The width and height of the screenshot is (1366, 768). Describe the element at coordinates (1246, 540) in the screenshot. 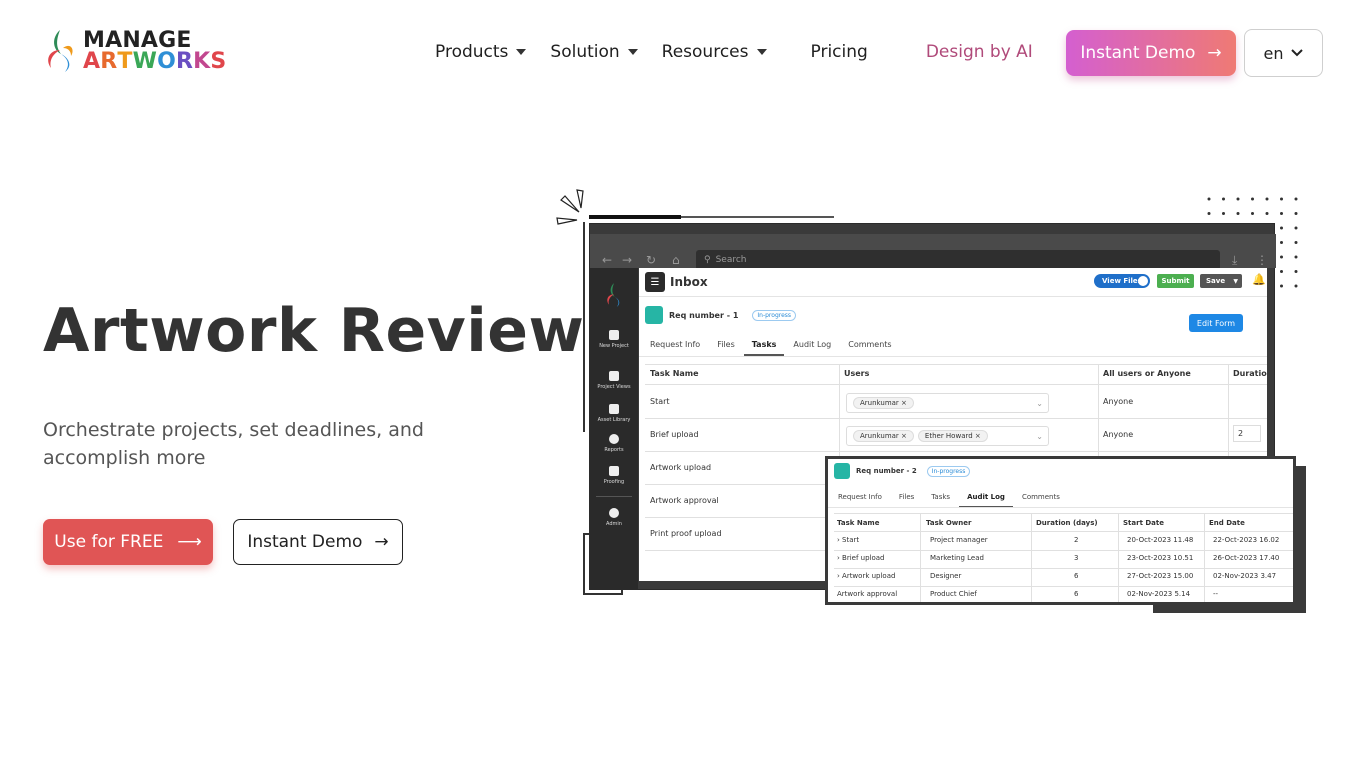

I see `table-cell: 22-Oct-2023 16.02` at that location.